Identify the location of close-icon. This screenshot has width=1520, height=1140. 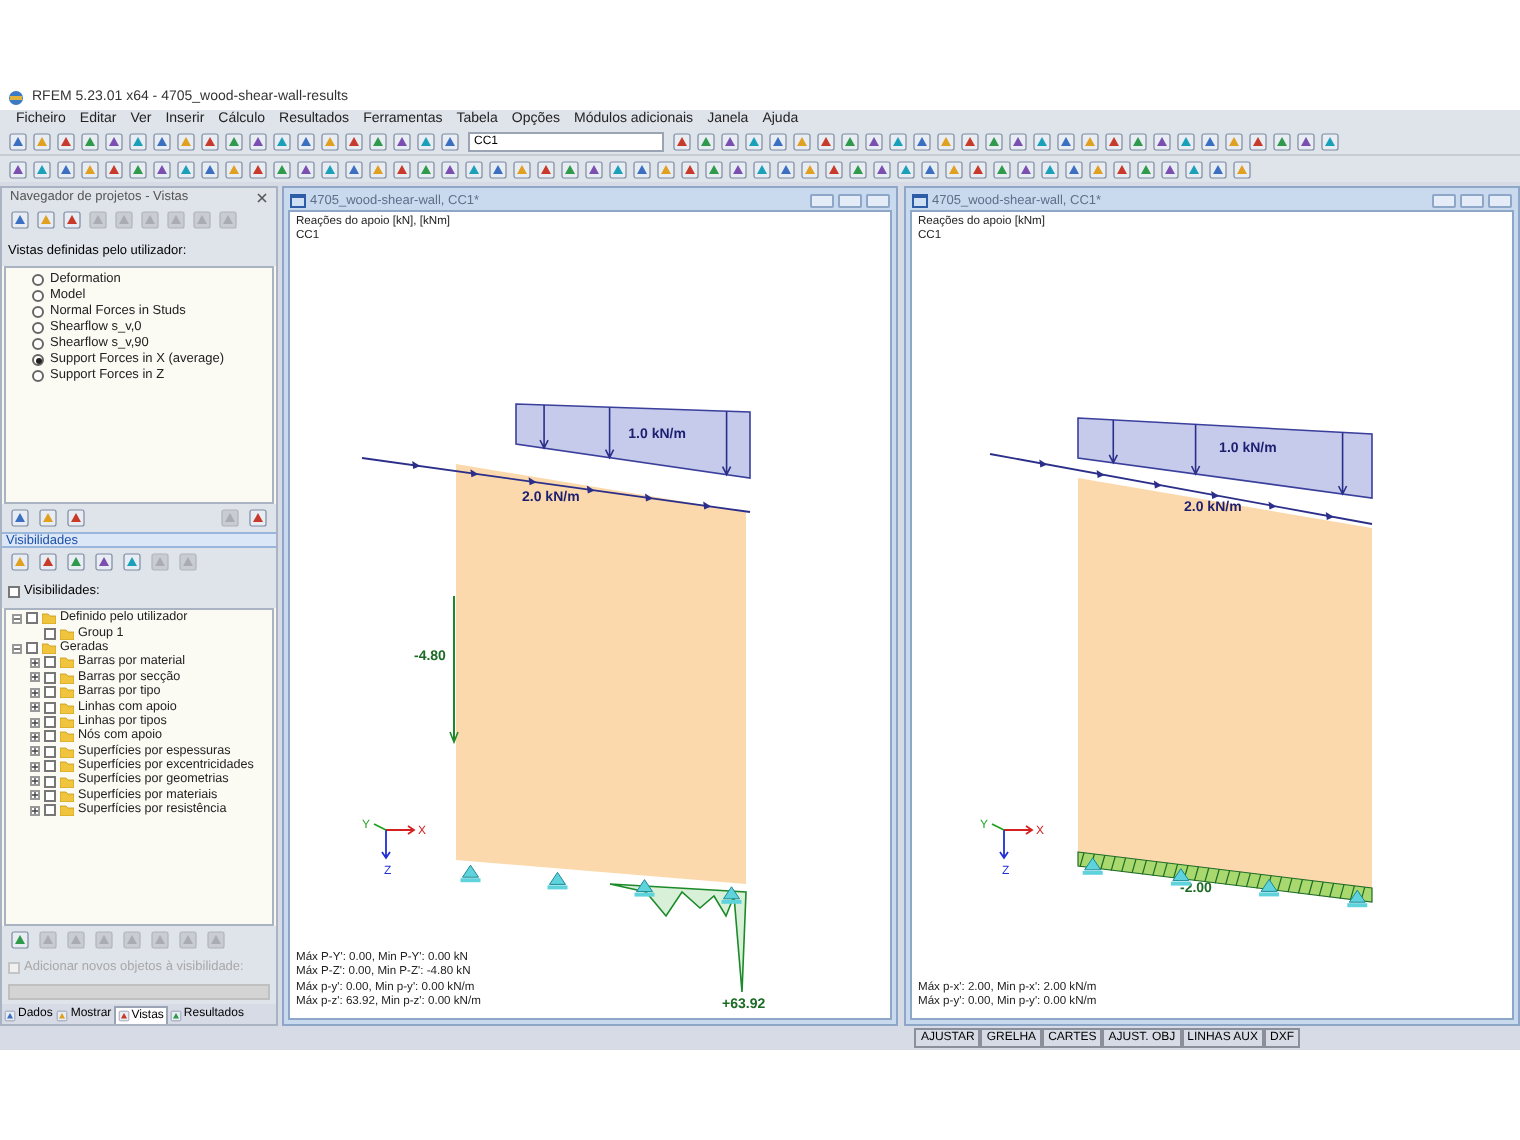
(262, 197).